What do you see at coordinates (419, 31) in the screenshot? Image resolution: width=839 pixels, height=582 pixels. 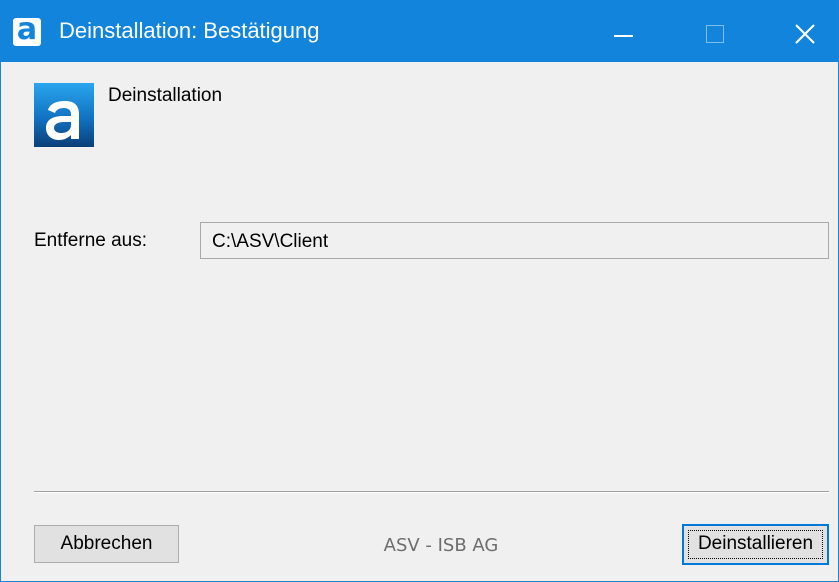 I see `title-bar: a Deinstallation: Bestätigung` at bounding box center [419, 31].